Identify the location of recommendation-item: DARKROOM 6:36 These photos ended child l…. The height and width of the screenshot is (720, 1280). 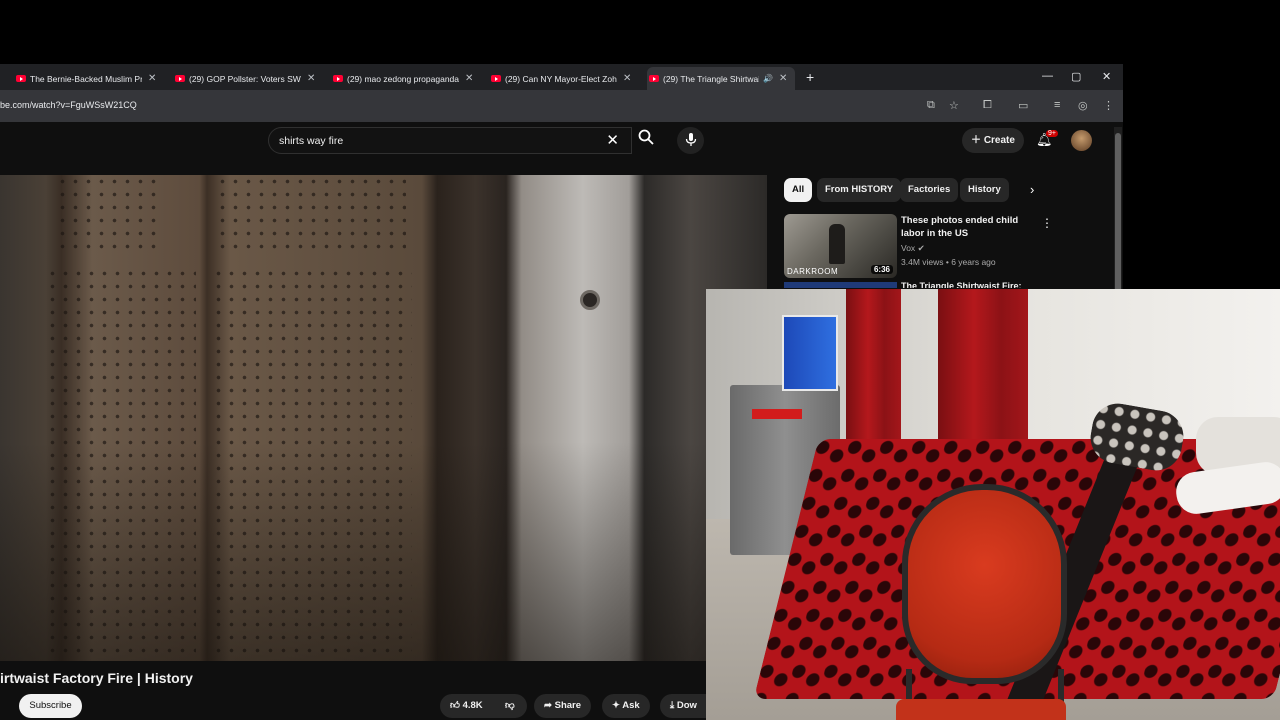
(944, 246).